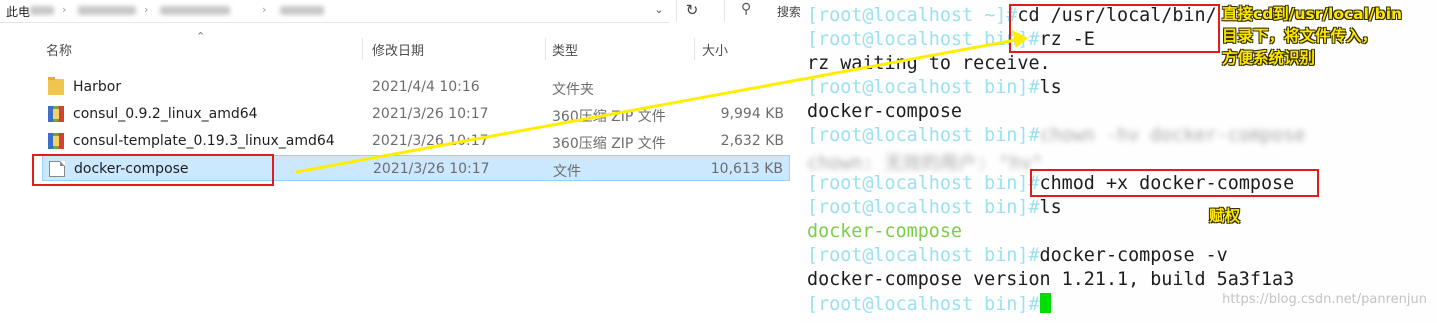 This screenshot has height=323, width=1437. What do you see at coordinates (659, 11) in the screenshot?
I see `chevron-down-icon: ⌄` at bounding box center [659, 11].